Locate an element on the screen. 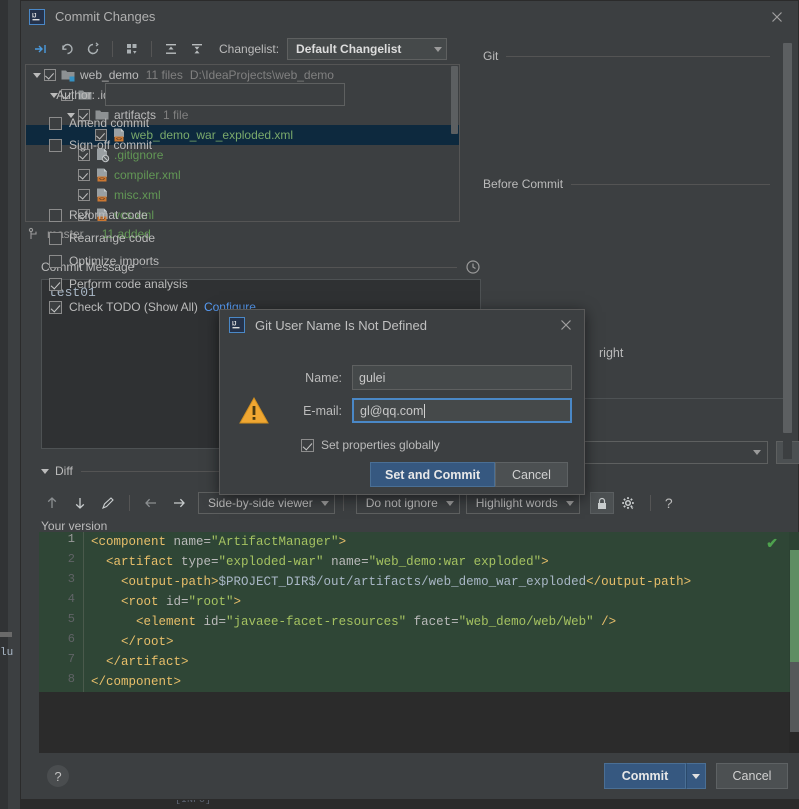 This screenshot has height=809, width=799. edit-source-icon is located at coordinates (108, 503).